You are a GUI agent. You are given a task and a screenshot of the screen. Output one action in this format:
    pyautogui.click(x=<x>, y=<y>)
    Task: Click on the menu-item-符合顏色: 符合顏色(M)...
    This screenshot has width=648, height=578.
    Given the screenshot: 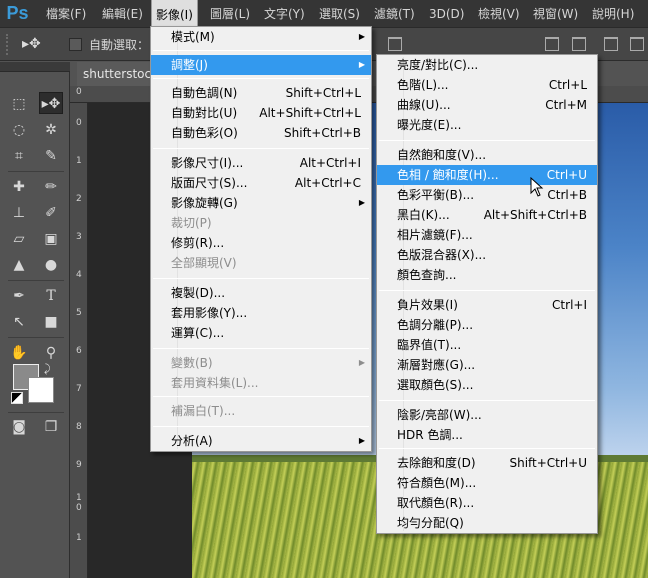 What is the action you would take?
    pyautogui.click(x=487, y=483)
    